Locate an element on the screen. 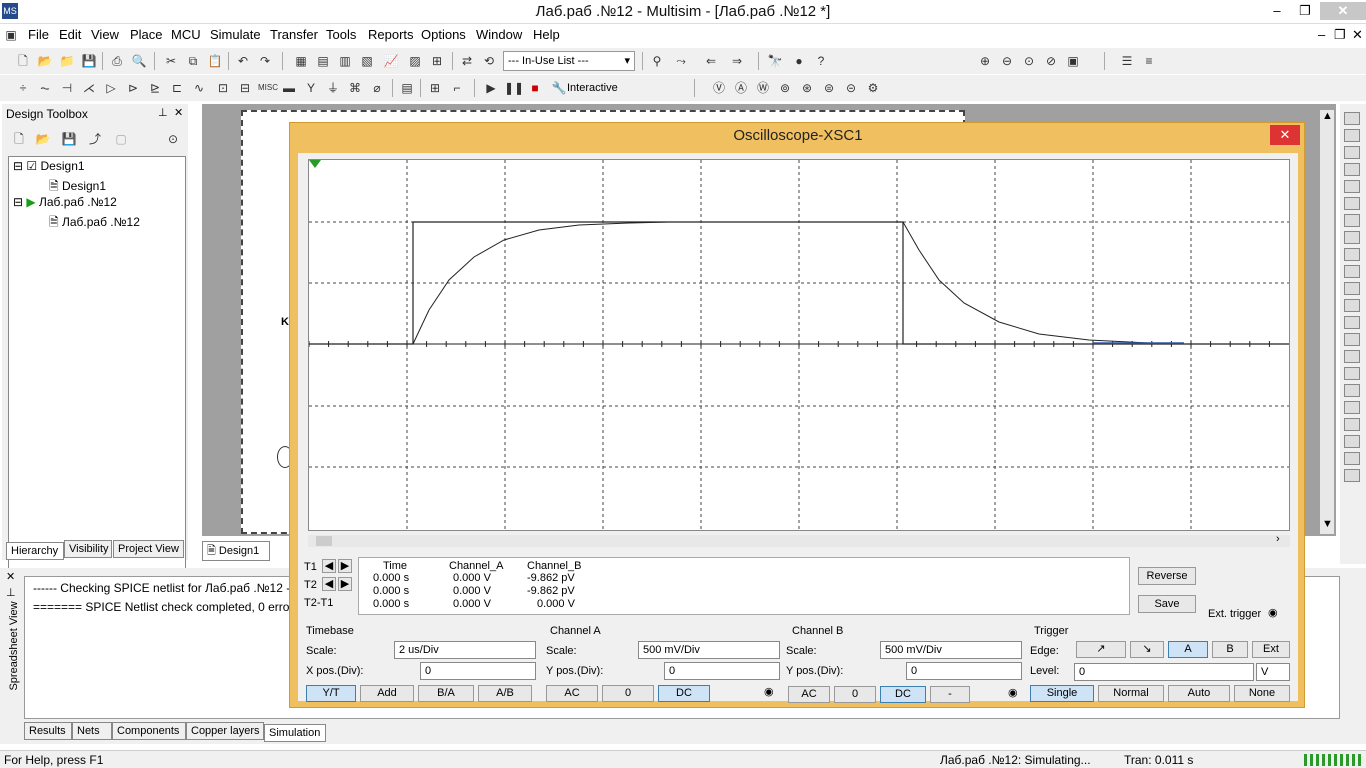 The image size is (1366, 768). list-icon: ≡ is located at coordinates (1149, 61).